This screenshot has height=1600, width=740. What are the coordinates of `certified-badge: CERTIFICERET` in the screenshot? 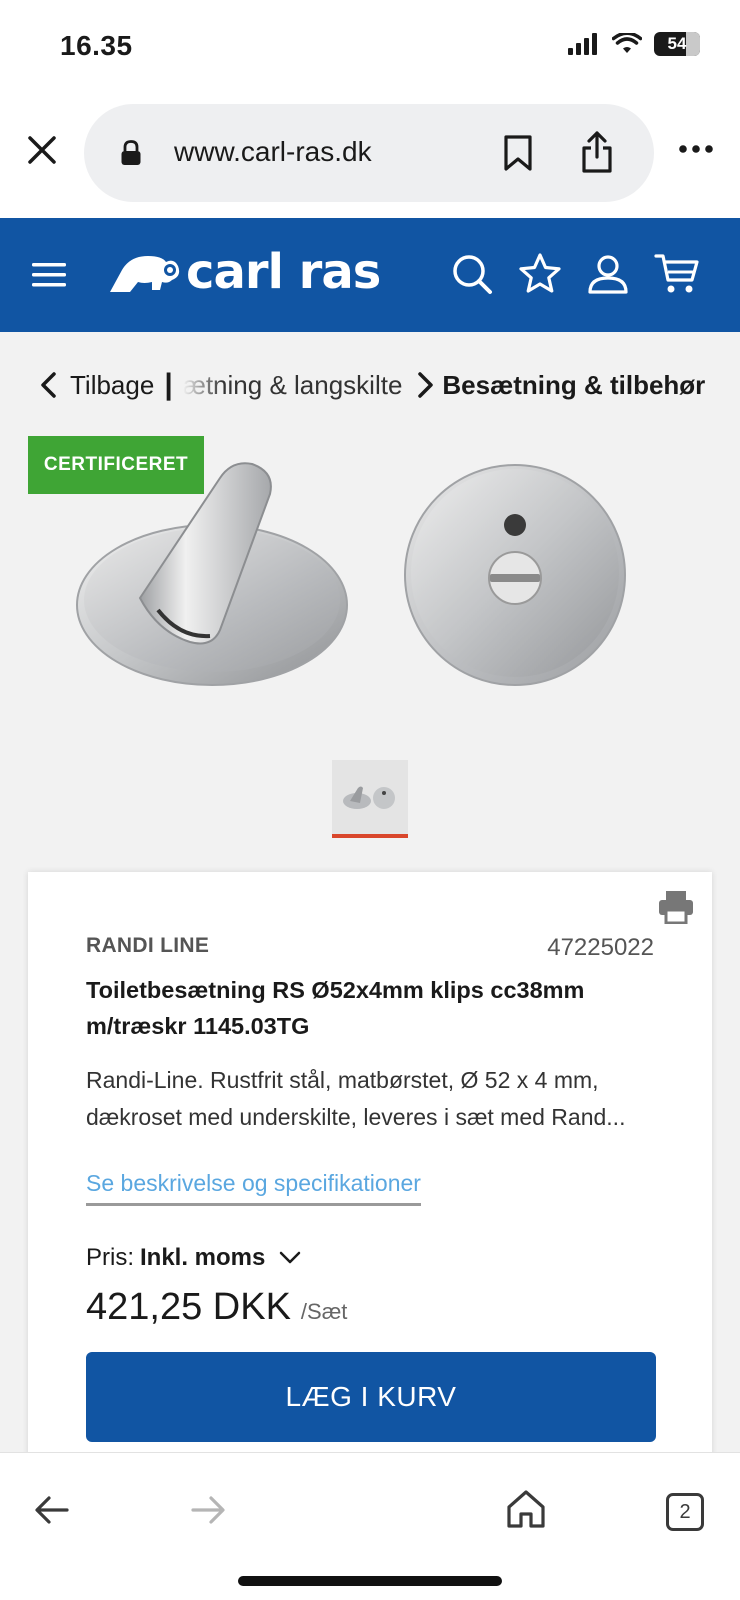 It's located at (116, 465).